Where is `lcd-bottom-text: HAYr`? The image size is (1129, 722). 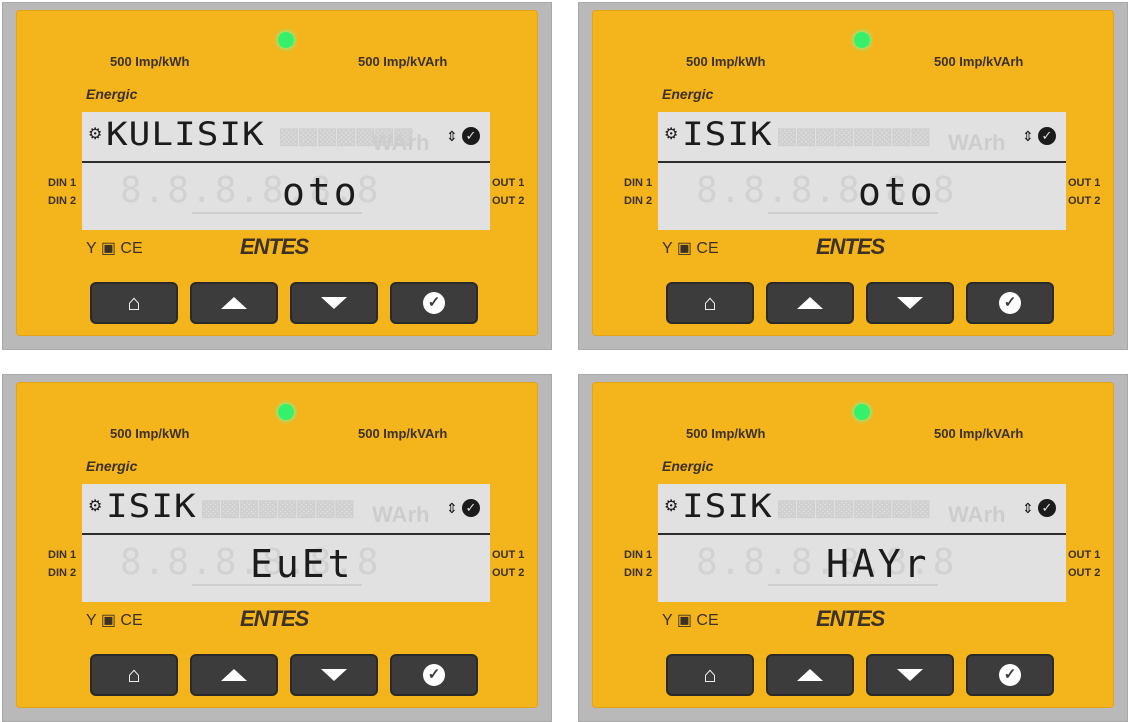 lcd-bottom-text: HAYr is located at coordinates (878, 564).